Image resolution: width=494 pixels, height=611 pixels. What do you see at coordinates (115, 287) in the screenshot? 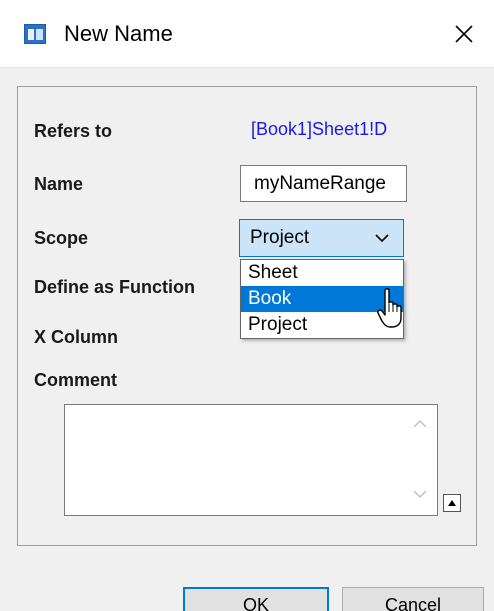
I see `define-as-function-label: Define as Function` at bounding box center [115, 287].